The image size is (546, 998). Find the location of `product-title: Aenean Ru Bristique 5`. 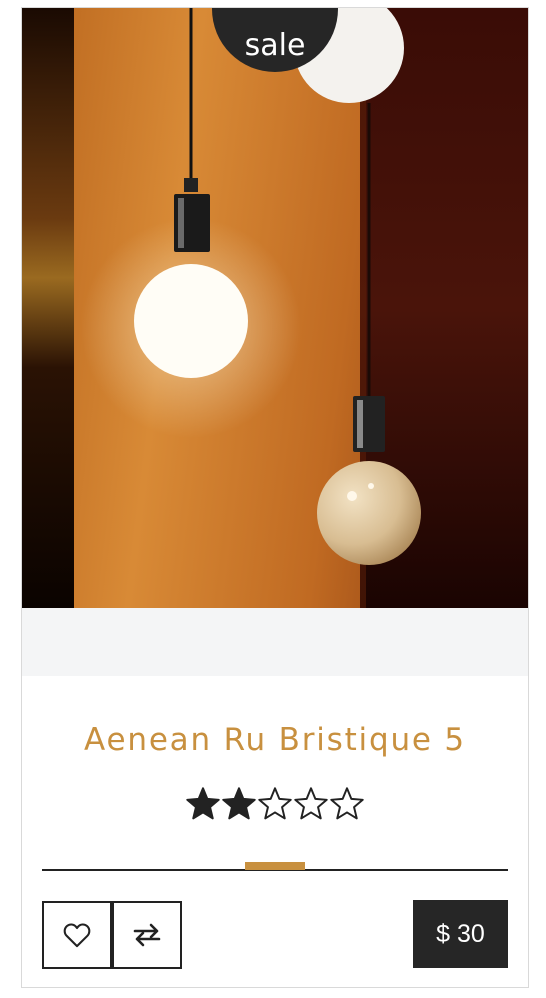

product-title: Aenean Ru Bristique 5 is located at coordinates (275, 740).